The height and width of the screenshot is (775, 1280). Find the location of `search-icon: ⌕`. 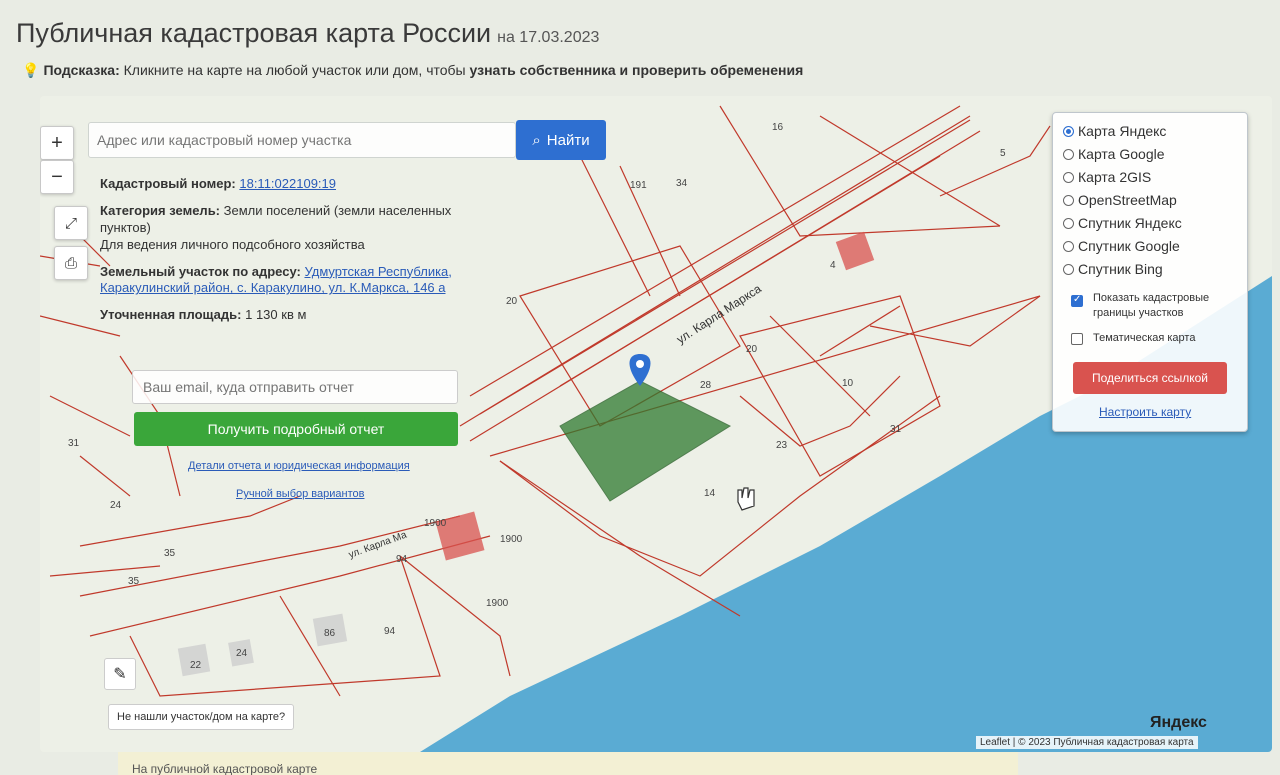

search-icon: ⌕ is located at coordinates (536, 140).